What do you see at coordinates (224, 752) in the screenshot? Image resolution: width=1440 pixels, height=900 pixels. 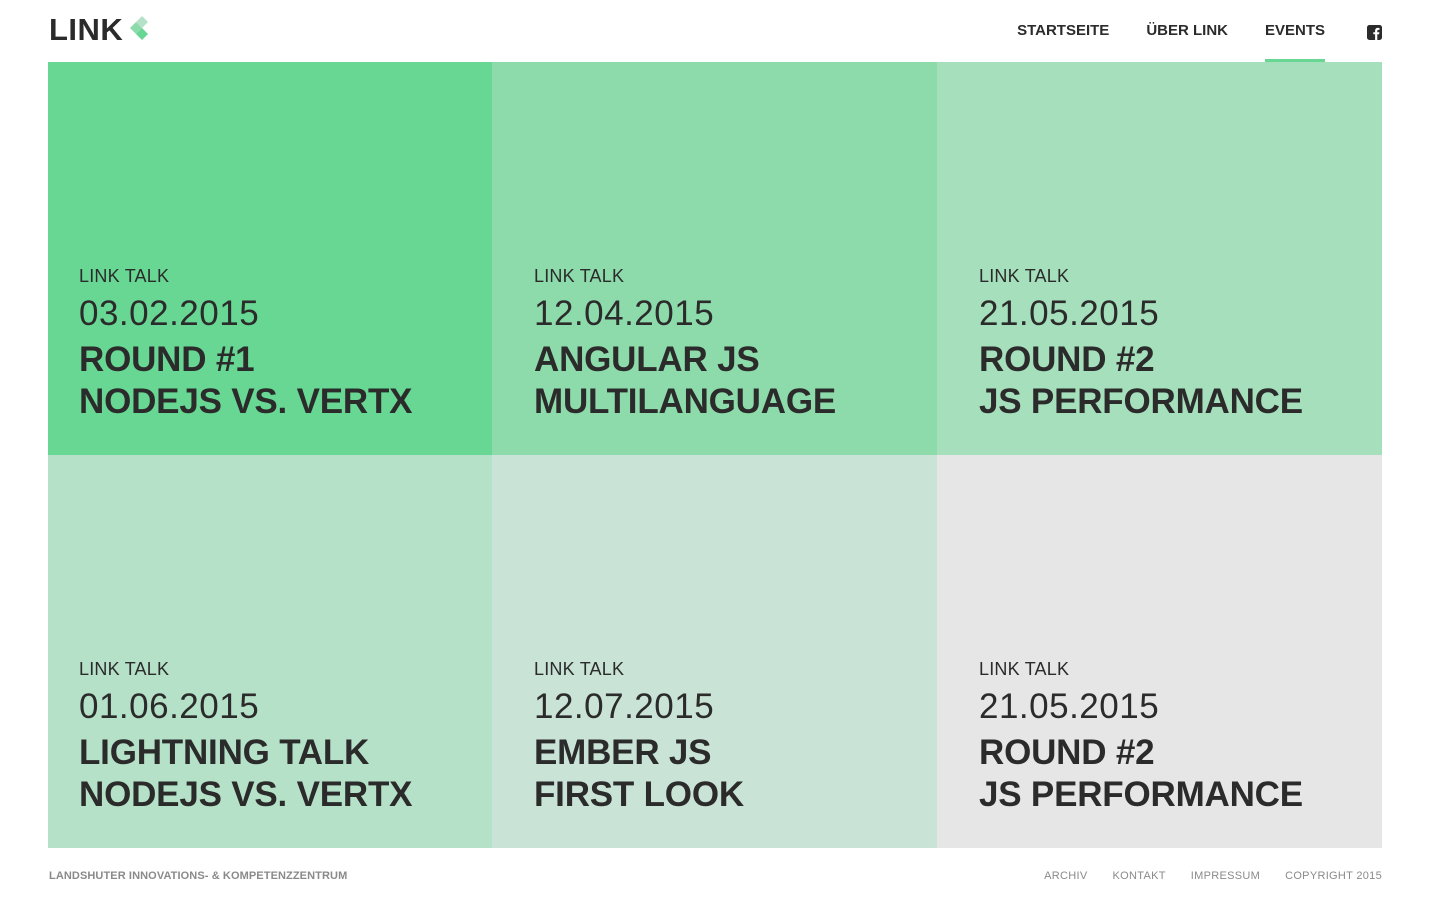 I see `event-title-line1: LIGHTNING TALK` at bounding box center [224, 752].